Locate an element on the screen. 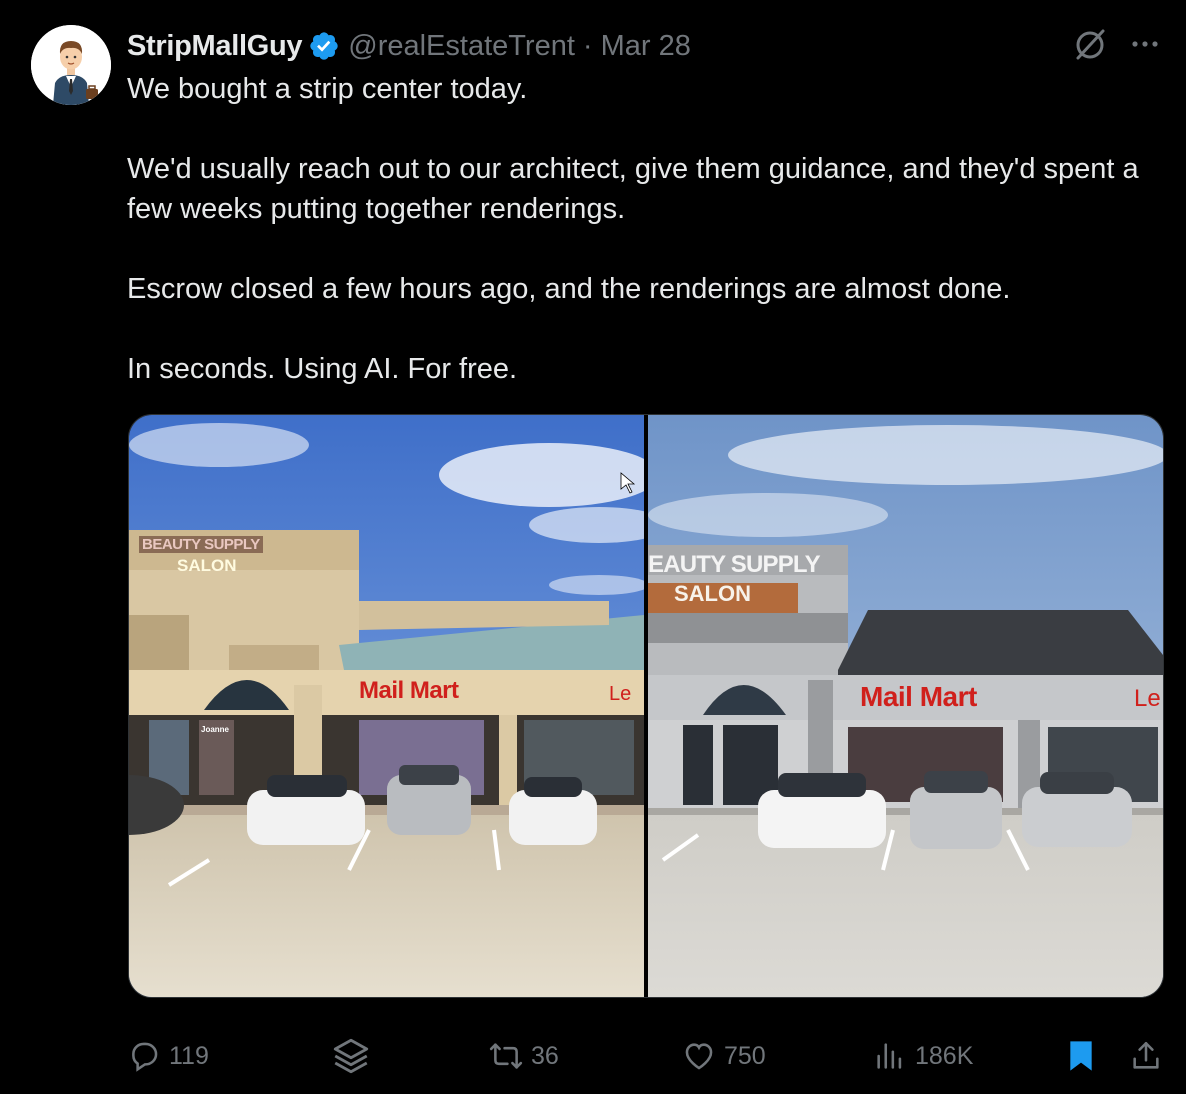  bookmark-folder-button is located at coordinates (351, 1056).